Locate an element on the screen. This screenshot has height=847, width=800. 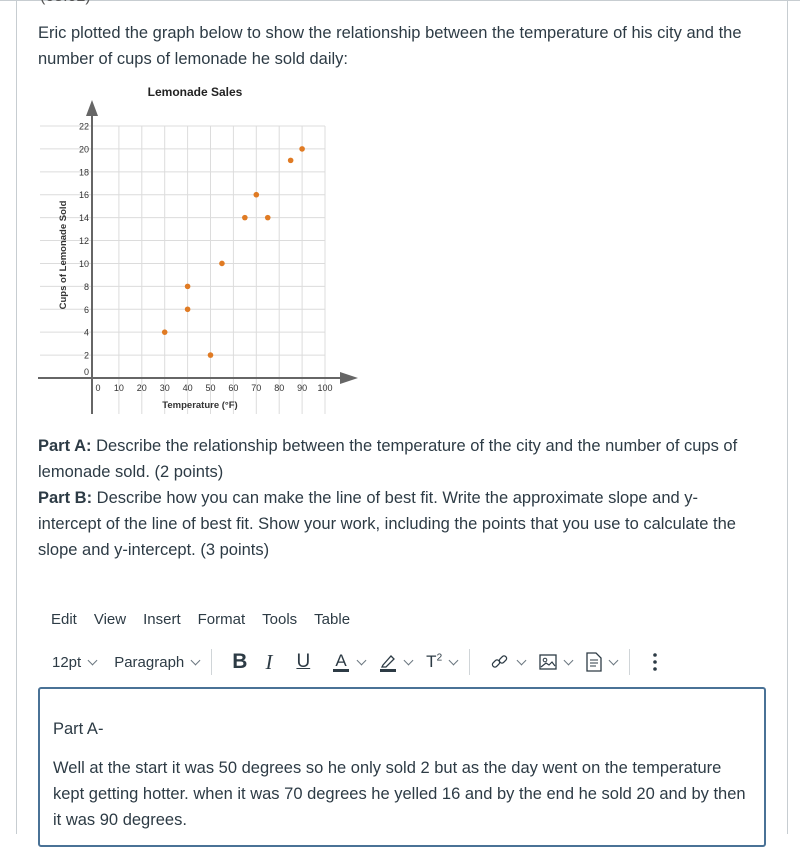
superscript-icon: T2 is located at coordinates (434, 661).